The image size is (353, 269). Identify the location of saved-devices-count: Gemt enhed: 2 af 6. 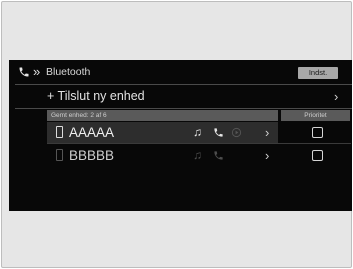
(162, 115).